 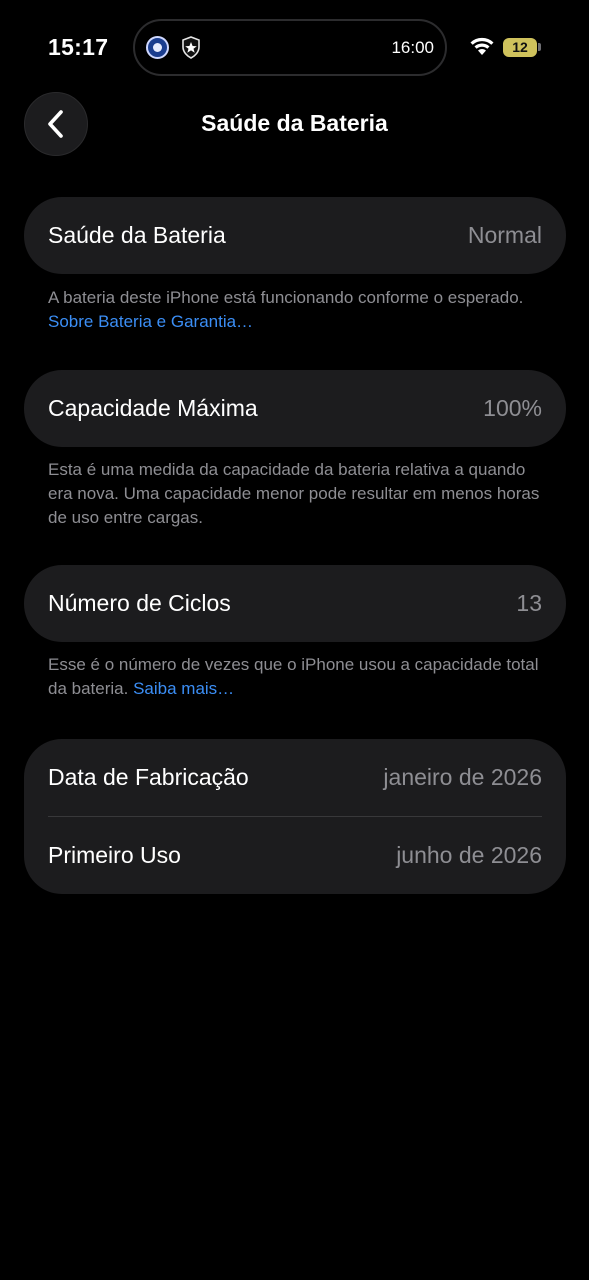 I want to click on status-bar: 15:17 16:00 12, so click(x=294, y=48).